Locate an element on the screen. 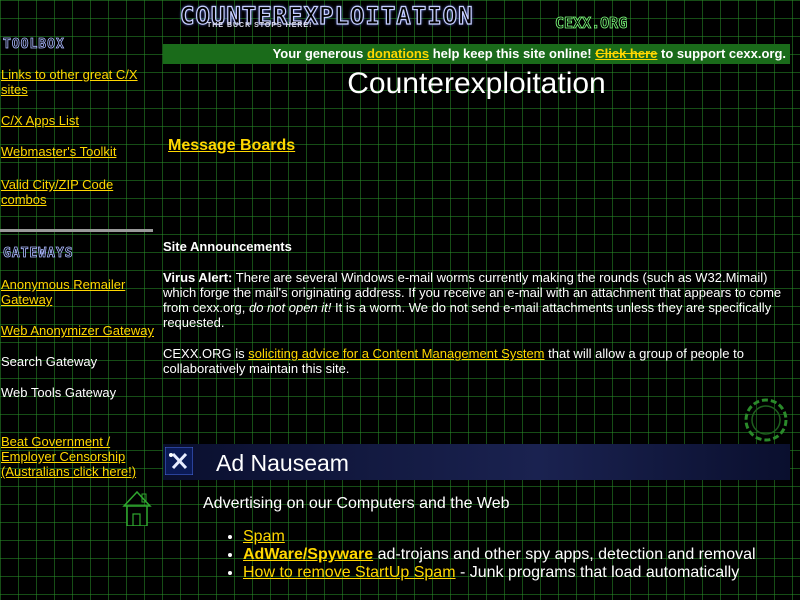 The height and width of the screenshot is (600, 800). donation-post: to support cexx.org. is located at coordinates (723, 53).